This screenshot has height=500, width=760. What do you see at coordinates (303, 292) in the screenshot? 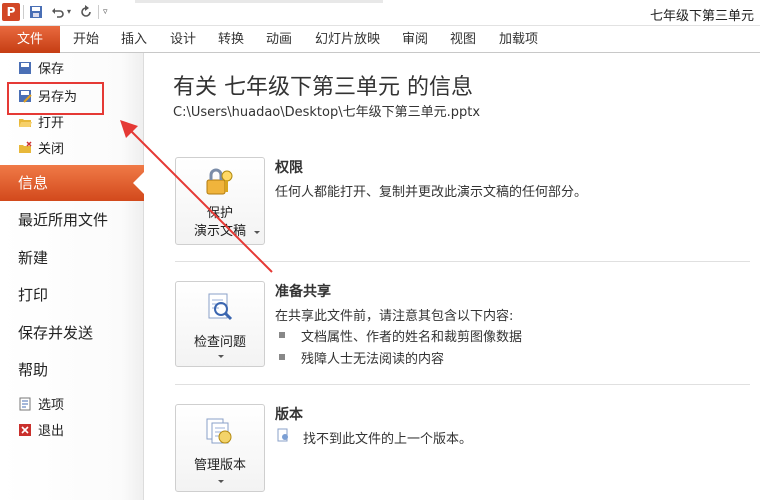
I see `prepare-heading: 准备共享` at bounding box center [303, 292].